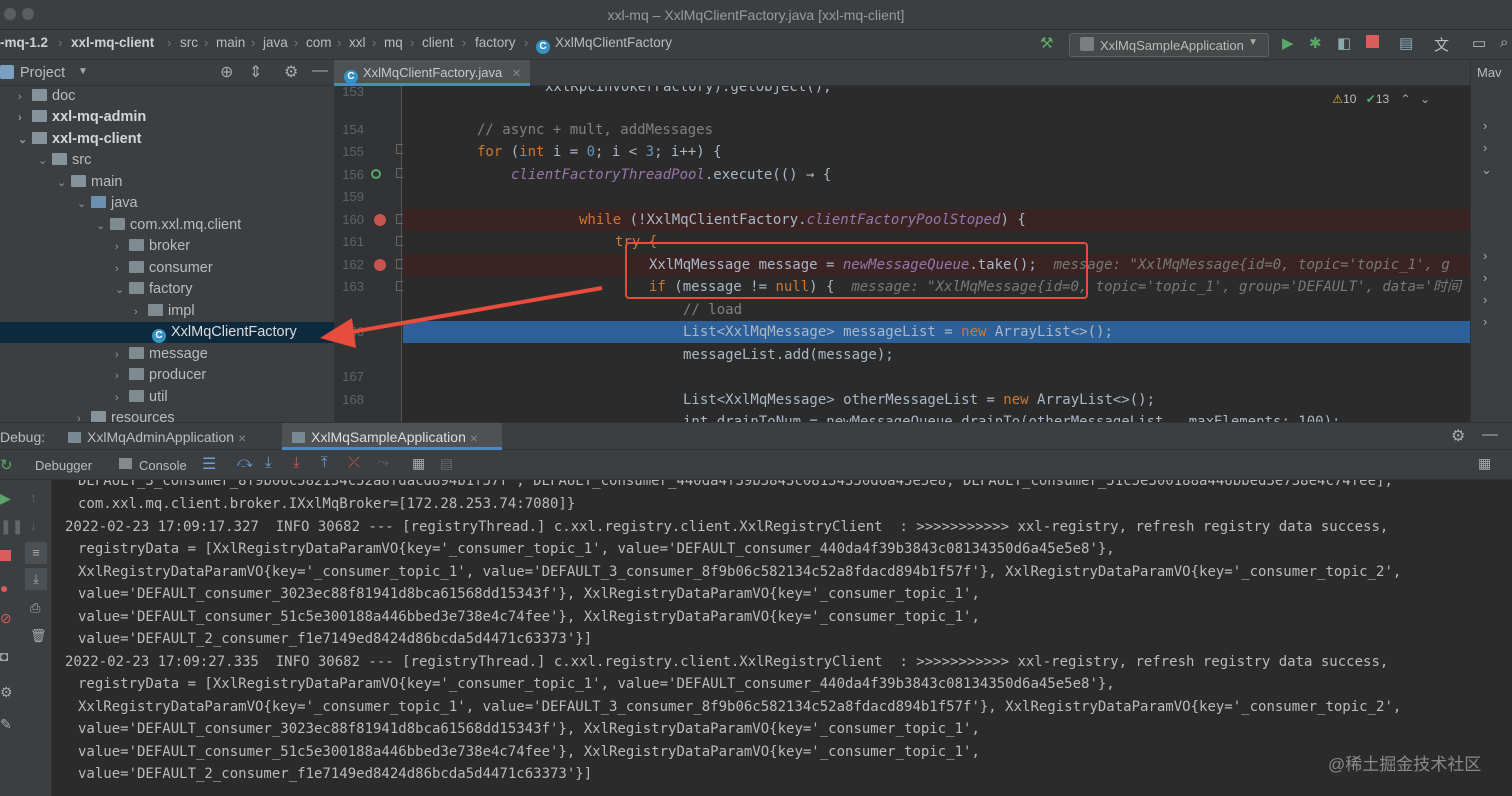 This screenshot has width=1512, height=796. What do you see at coordinates (23, 437) in the screenshot?
I see `debug-label: Debug:` at bounding box center [23, 437].